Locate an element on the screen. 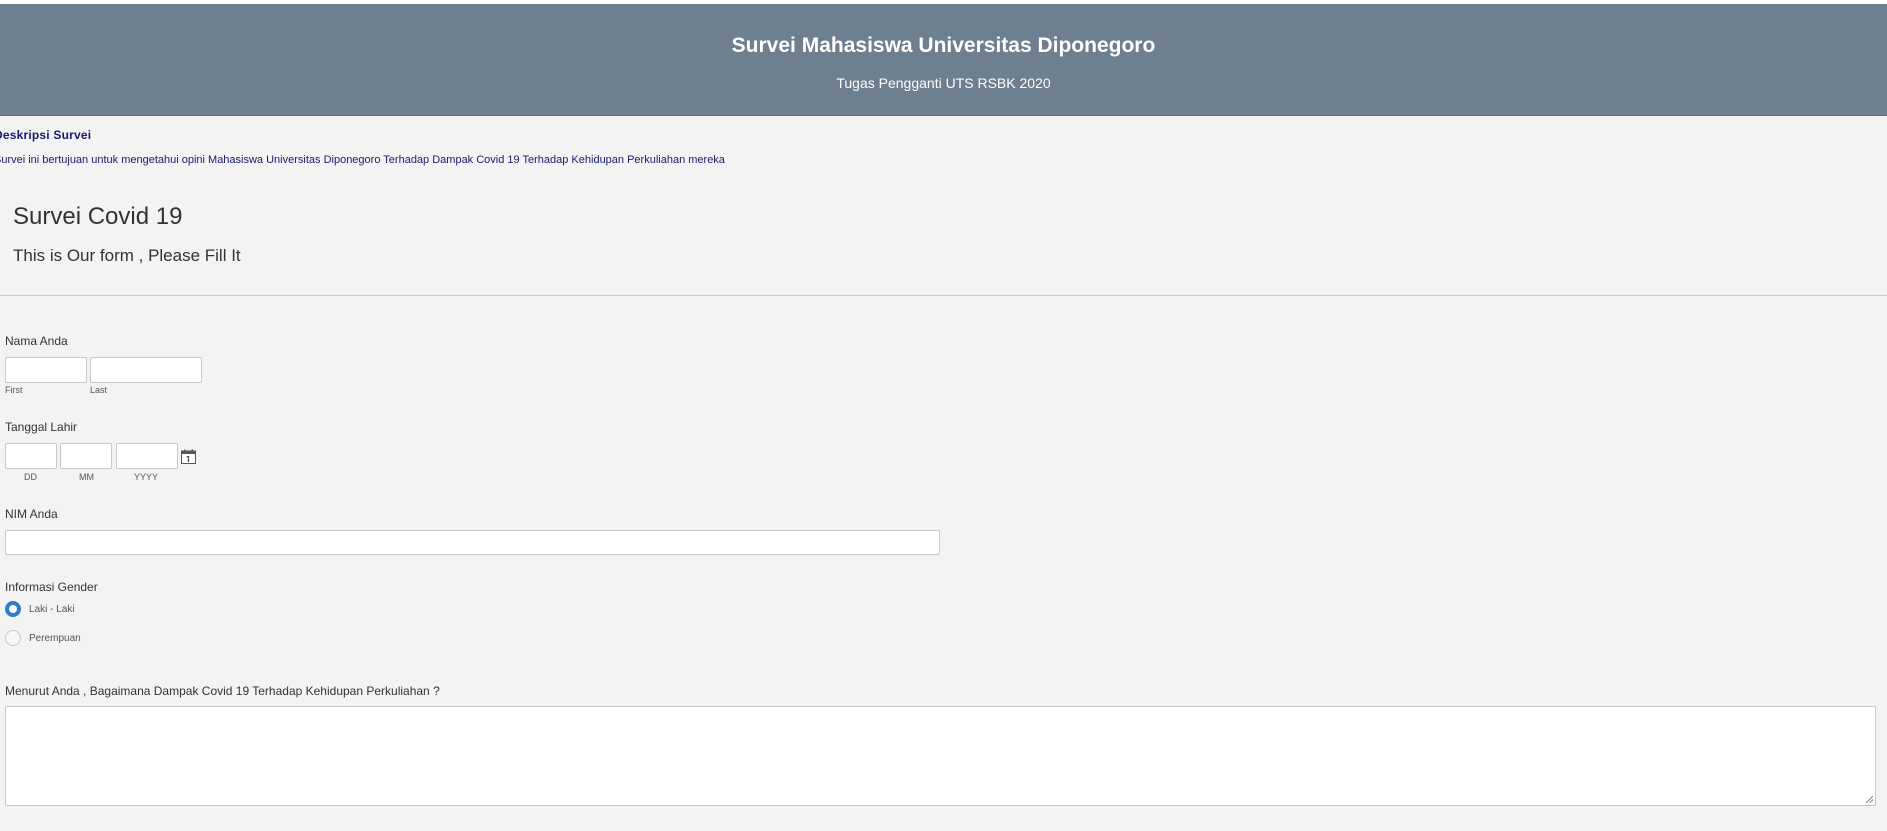  resize-handle-icon is located at coordinates (1869, 799).